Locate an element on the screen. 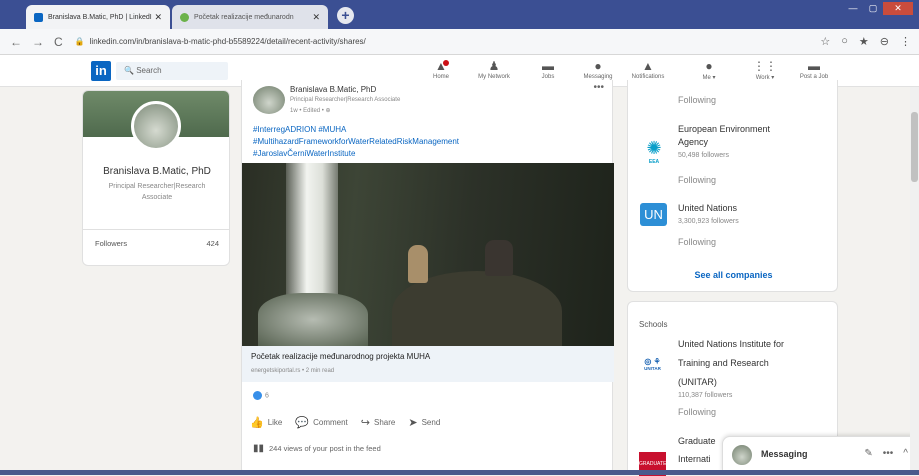 The image size is (919, 476). nav-notifications: ▲ Notifications is located at coordinates (648, 69).